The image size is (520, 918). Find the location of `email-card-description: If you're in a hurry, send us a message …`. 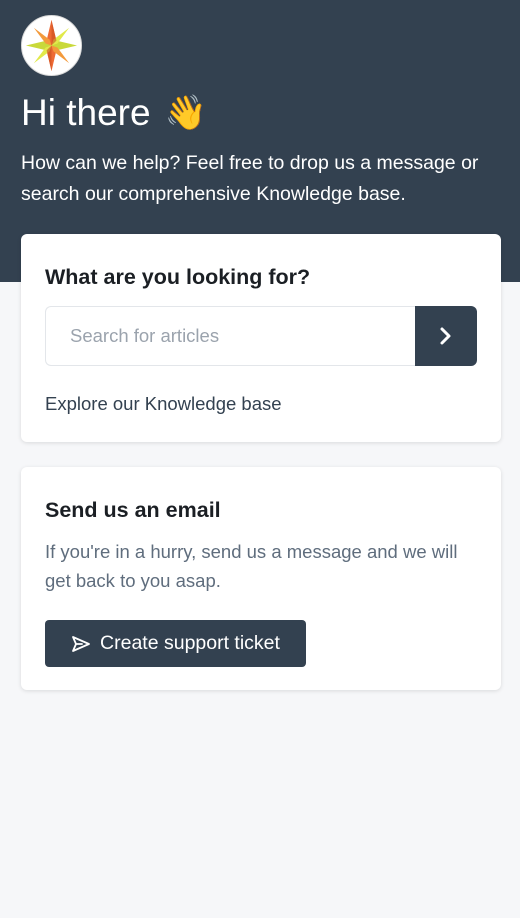

email-card-description: If you're in a hurry, send us a message … is located at coordinates (251, 566).